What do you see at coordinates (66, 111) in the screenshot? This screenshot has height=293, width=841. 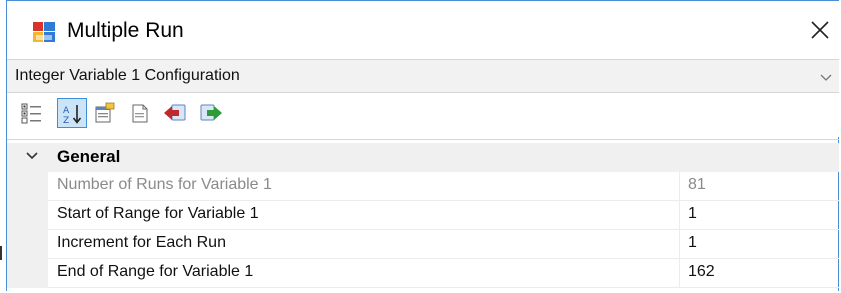 I see `svg-text: A` at bounding box center [66, 111].